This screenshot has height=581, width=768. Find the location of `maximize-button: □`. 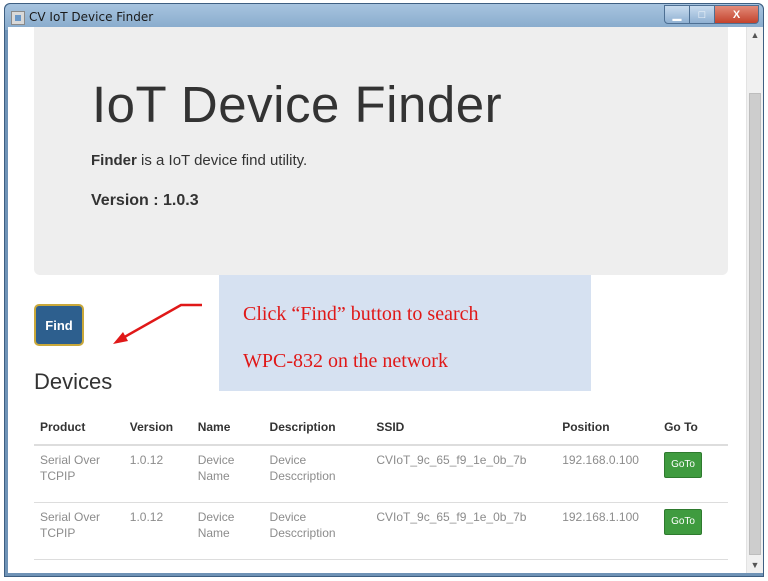

maximize-button: □ is located at coordinates (702, 14).